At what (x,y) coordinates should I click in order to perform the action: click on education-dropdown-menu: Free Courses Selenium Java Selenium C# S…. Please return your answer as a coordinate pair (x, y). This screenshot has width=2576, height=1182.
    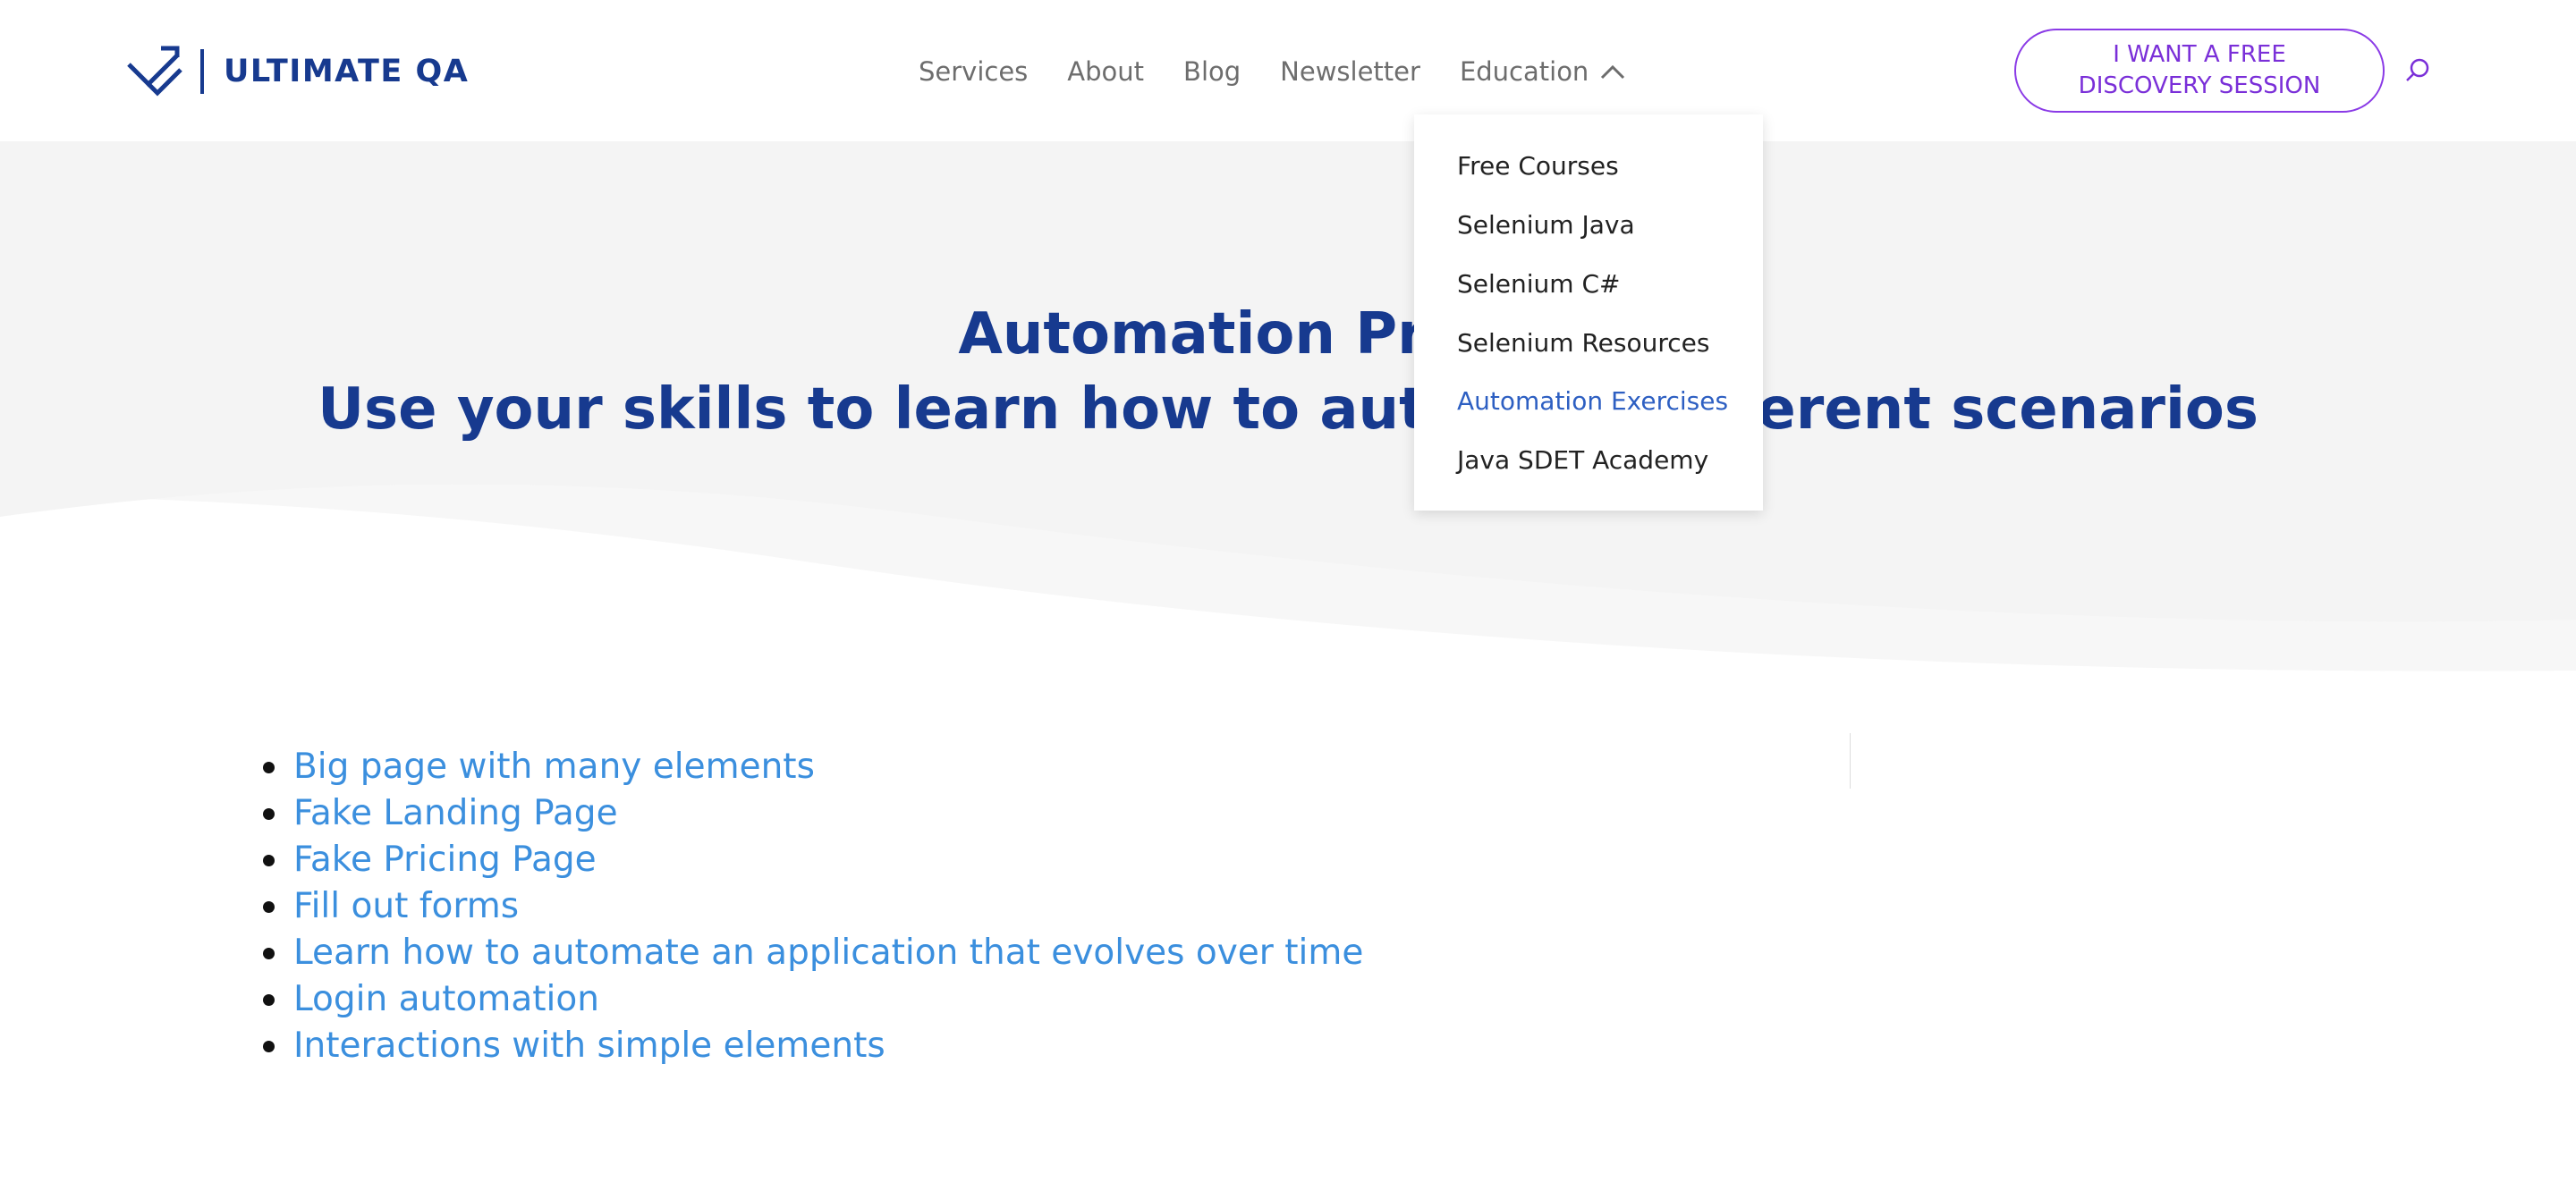
    Looking at the image, I should click on (1588, 312).